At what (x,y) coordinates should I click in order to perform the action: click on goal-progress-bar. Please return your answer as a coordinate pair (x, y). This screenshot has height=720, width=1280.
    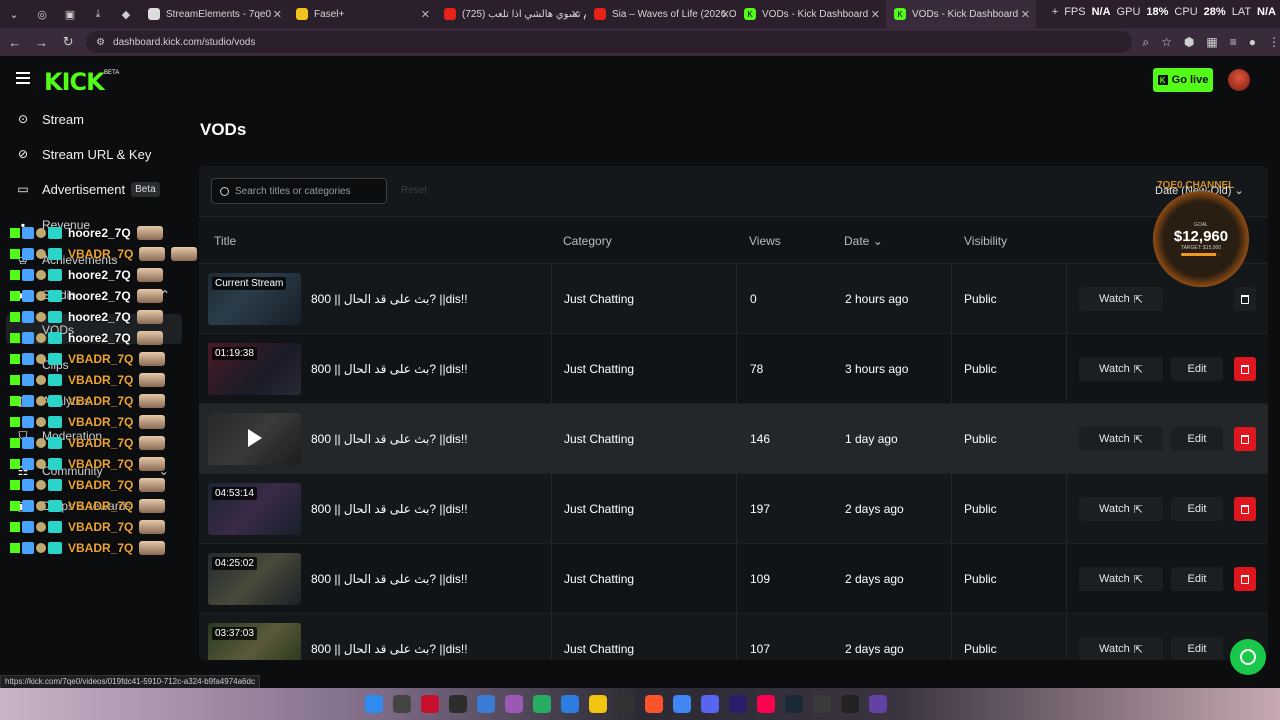
    Looking at the image, I should click on (1201, 254).